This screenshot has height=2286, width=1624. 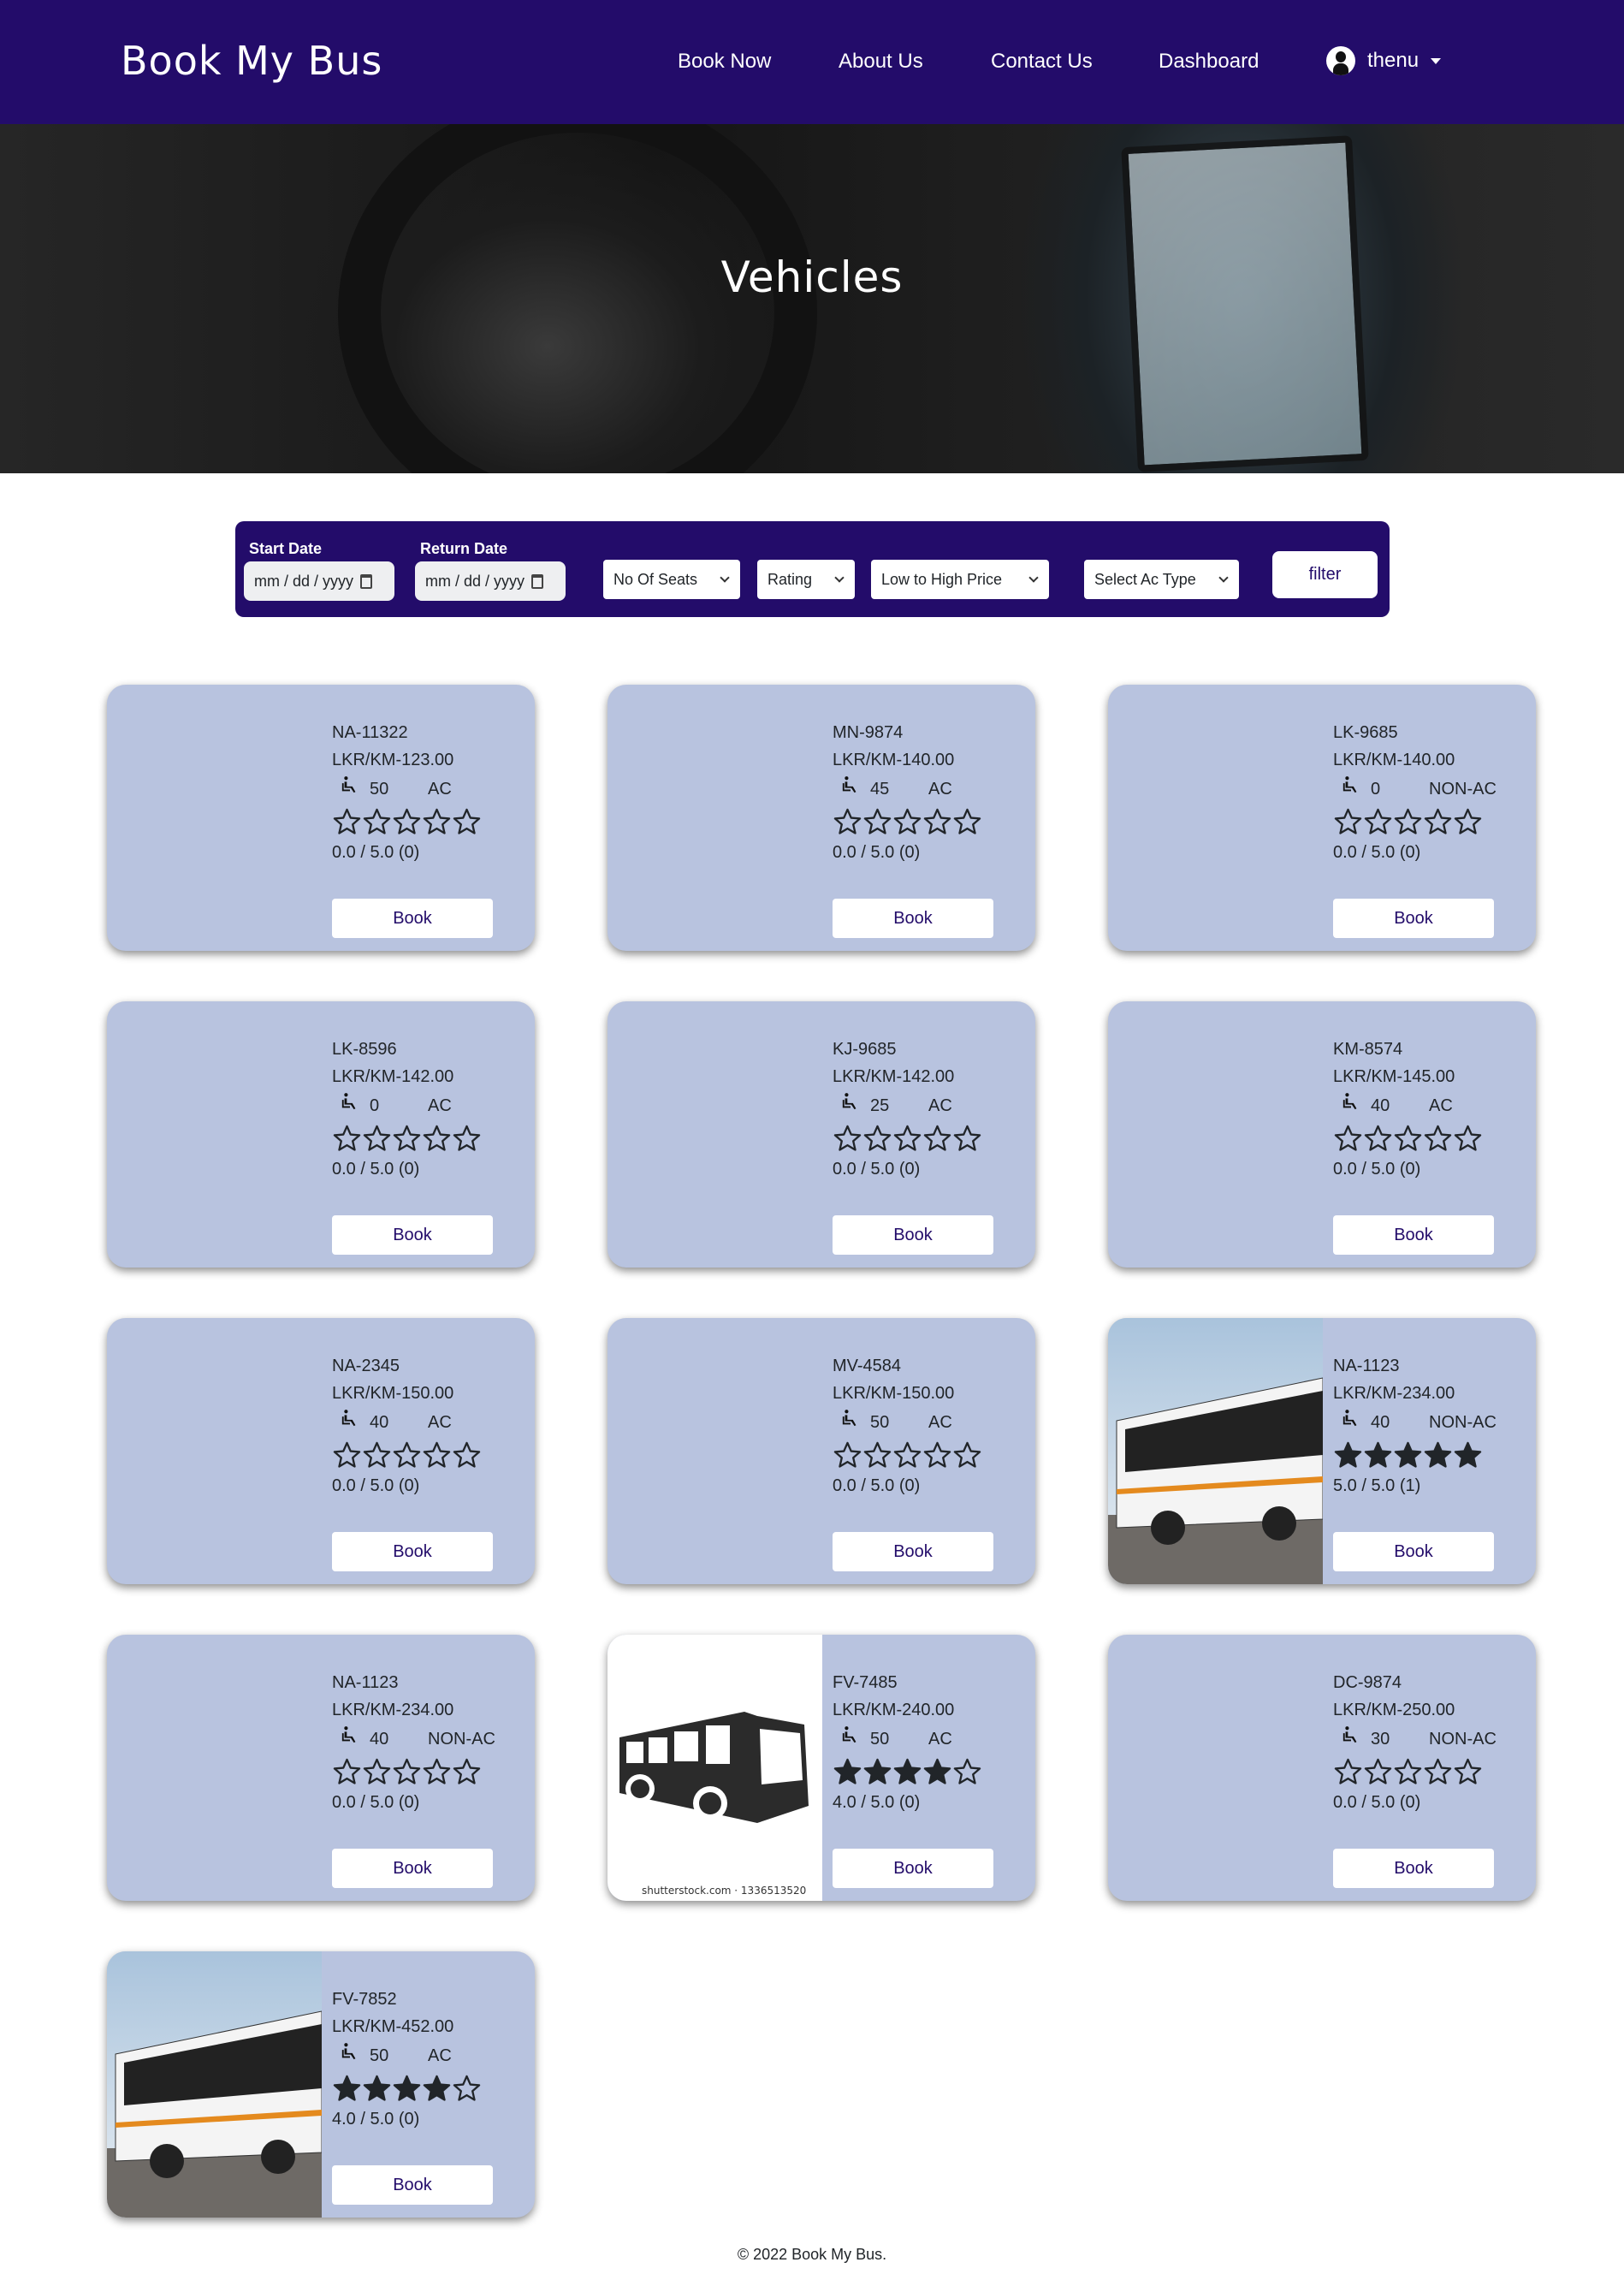 What do you see at coordinates (1463, 1739) in the screenshot?
I see `ac-type: NON-AC` at bounding box center [1463, 1739].